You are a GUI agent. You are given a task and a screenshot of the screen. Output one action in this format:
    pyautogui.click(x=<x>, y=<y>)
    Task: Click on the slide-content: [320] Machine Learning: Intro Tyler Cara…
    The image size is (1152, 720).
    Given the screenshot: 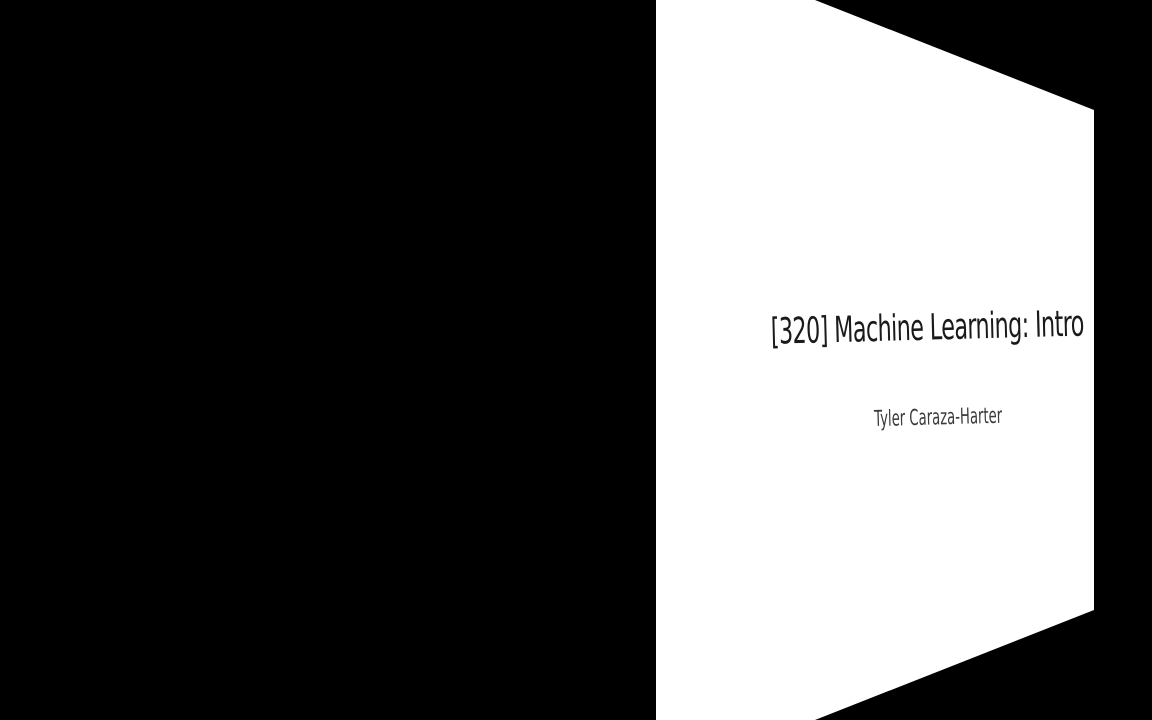 What is the action you would take?
    pyautogui.click(x=922, y=376)
    